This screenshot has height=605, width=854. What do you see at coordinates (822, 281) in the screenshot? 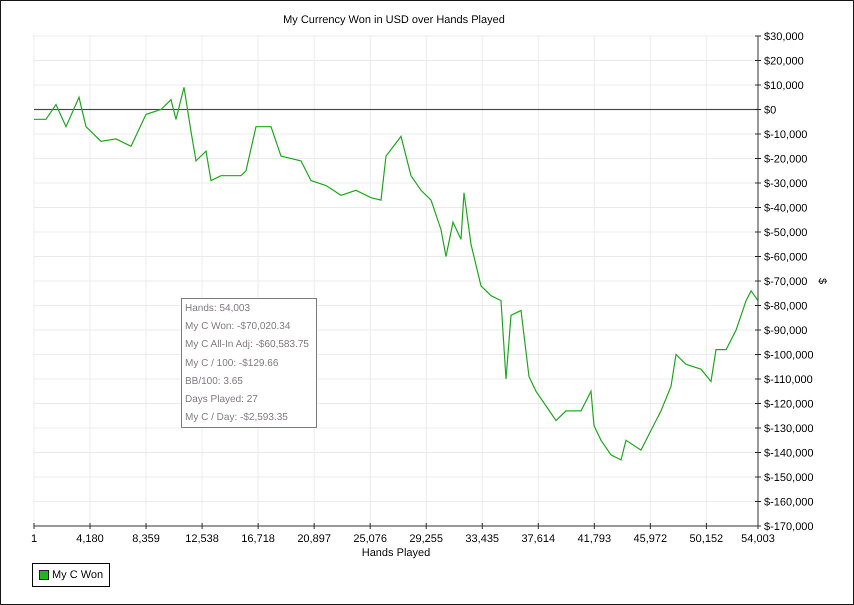
I see `y-axis-title: $` at bounding box center [822, 281].